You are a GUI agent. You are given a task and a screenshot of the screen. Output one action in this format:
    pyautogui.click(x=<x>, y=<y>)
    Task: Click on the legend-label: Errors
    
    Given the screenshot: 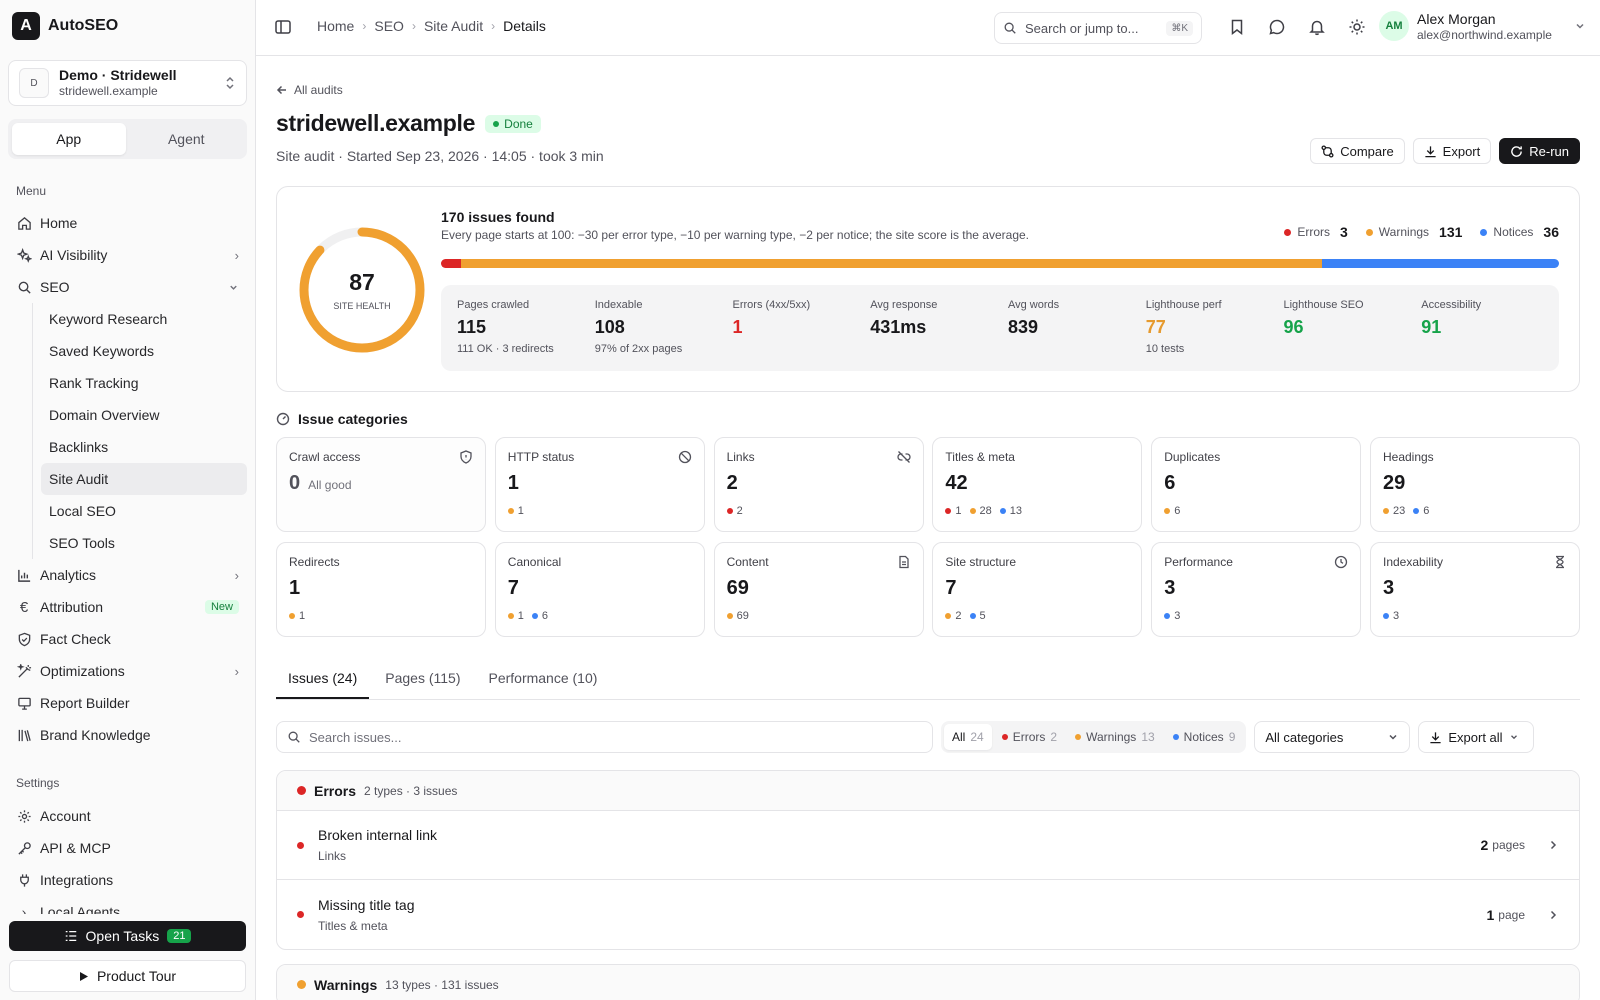 What is the action you would take?
    pyautogui.click(x=1313, y=232)
    